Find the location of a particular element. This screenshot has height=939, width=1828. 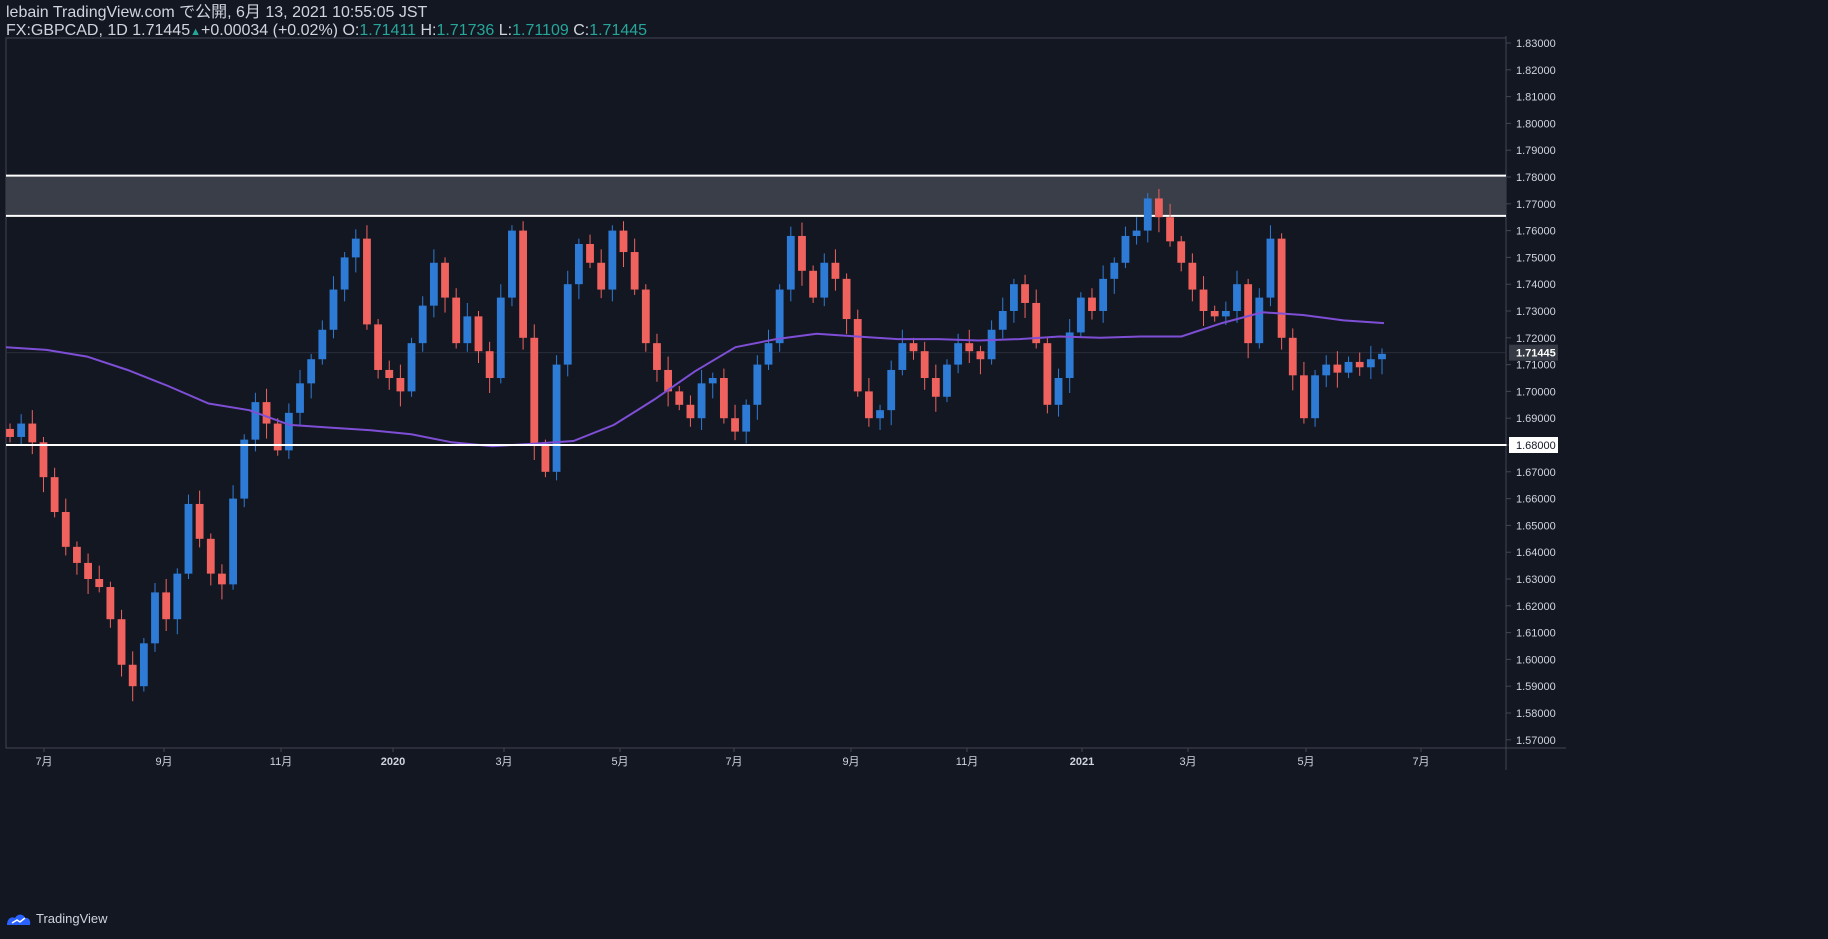

y-tick-label: 1.77000 is located at coordinates (1536, 205).